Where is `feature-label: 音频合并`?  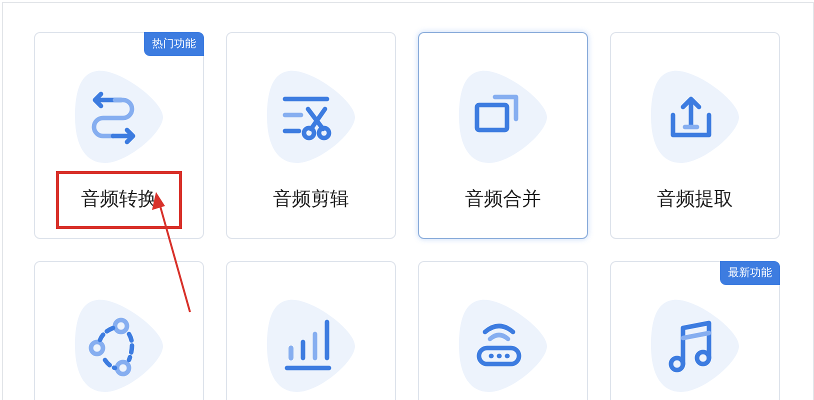 feature-label: 音频合并 is located at coordinates (503, 200).